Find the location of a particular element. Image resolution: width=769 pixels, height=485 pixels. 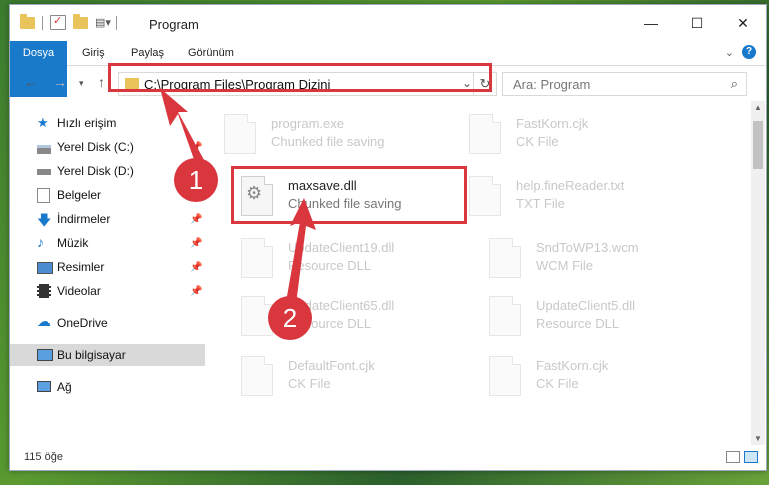

step-badge-2: 2 is located at coordinates (290, 318).